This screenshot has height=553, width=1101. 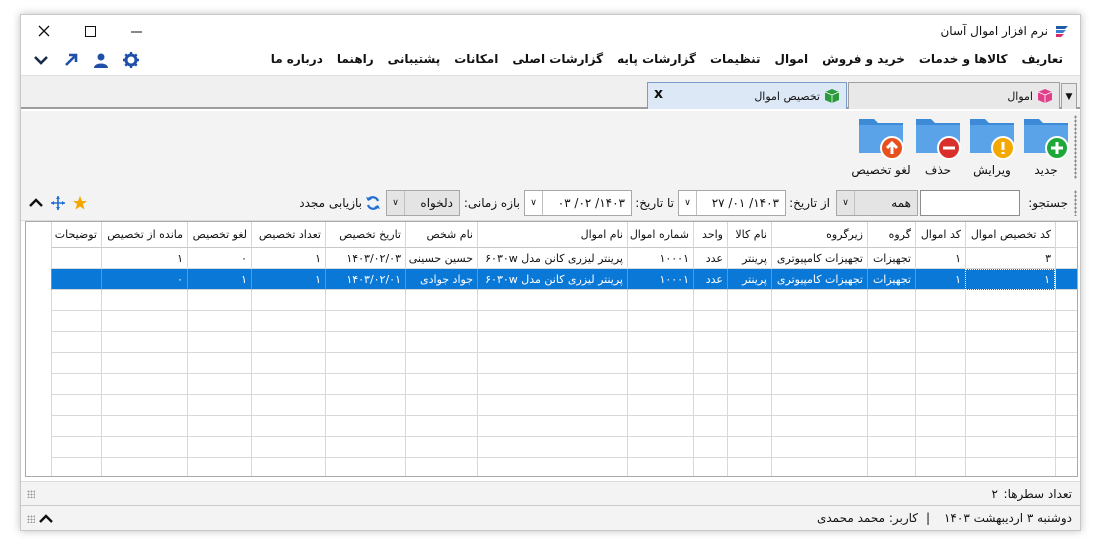 I want to click on menu-item: امکانات, so click(x=476, y=59).